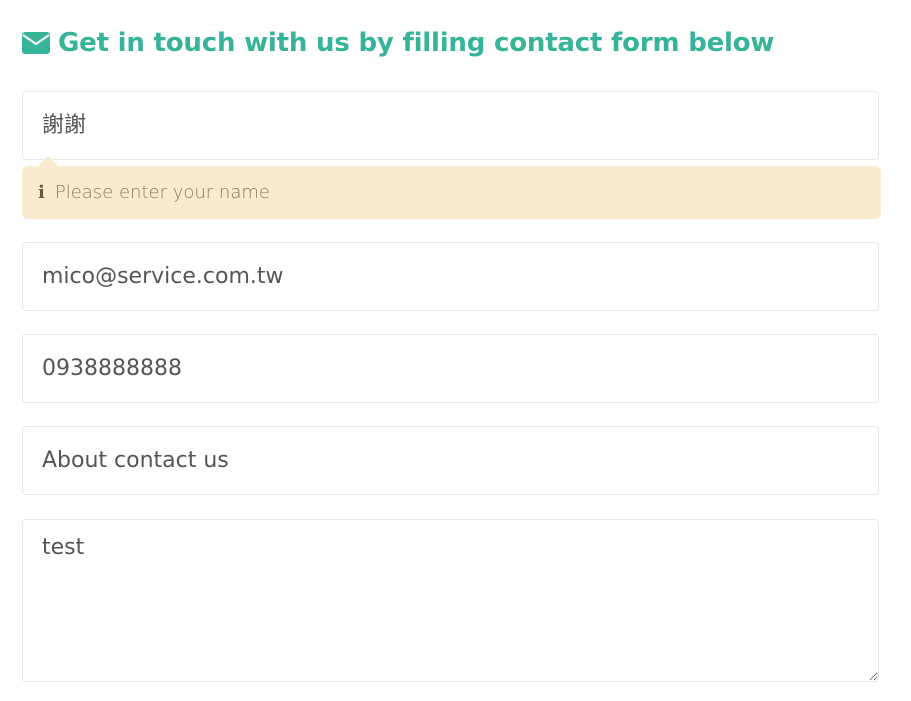 The image size is (911, 701). What do you see at coordinates (162, 192) in the screenshot?
I see `name-error-text: Please enter your name` at bounding box center [162, 192].